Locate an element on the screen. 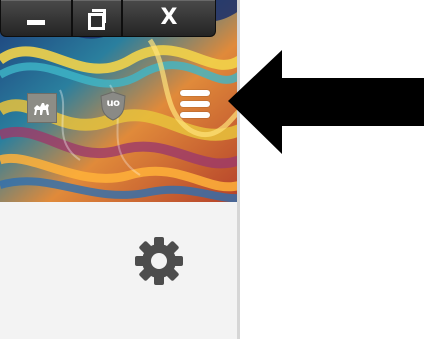 The image size is (427, 339). gear-icon is located at coordinates (159, 261).